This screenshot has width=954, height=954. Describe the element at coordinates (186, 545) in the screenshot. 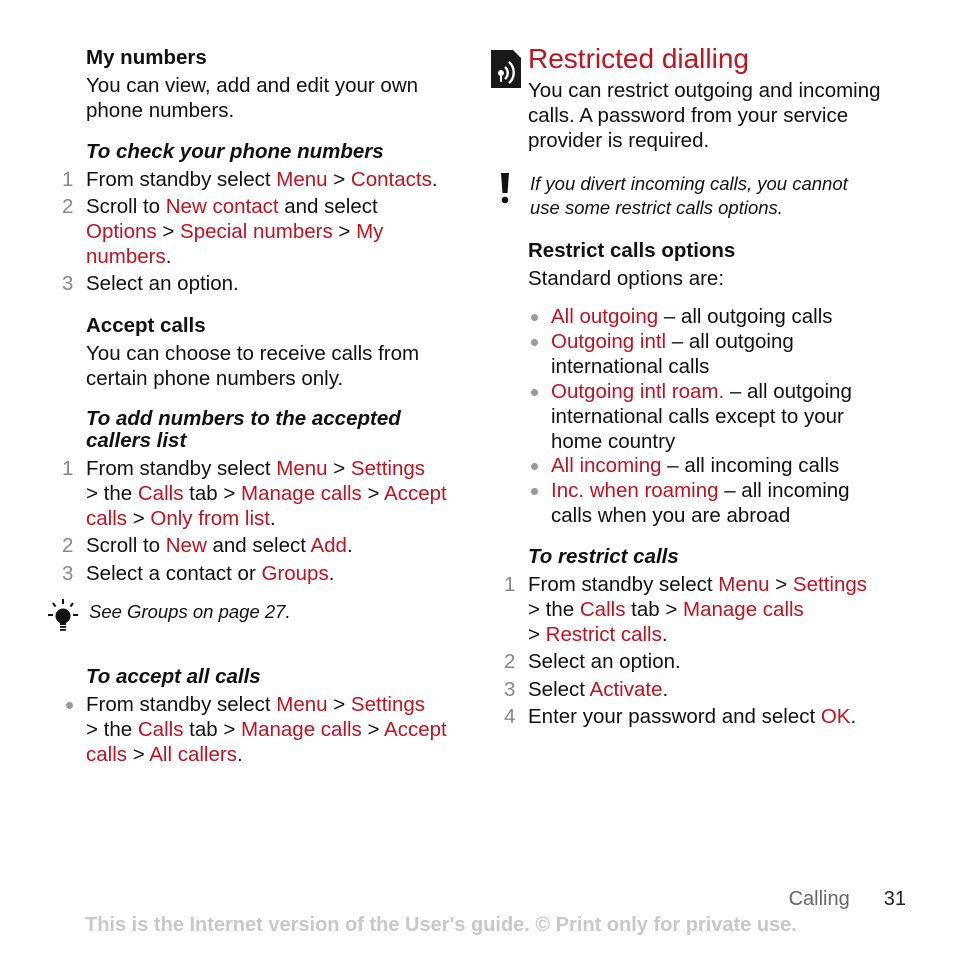

I see `new-link: New` at that location.